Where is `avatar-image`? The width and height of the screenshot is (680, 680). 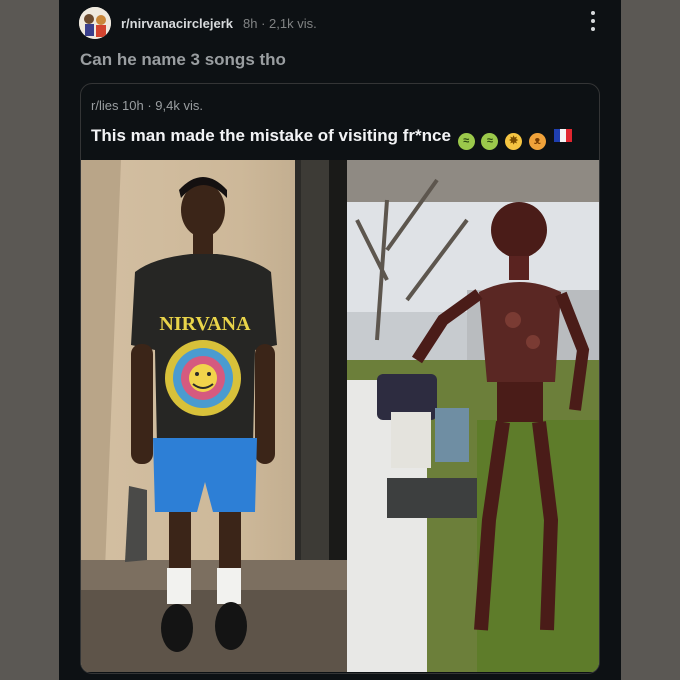 avatar-image is located at coordinates (95, 23).